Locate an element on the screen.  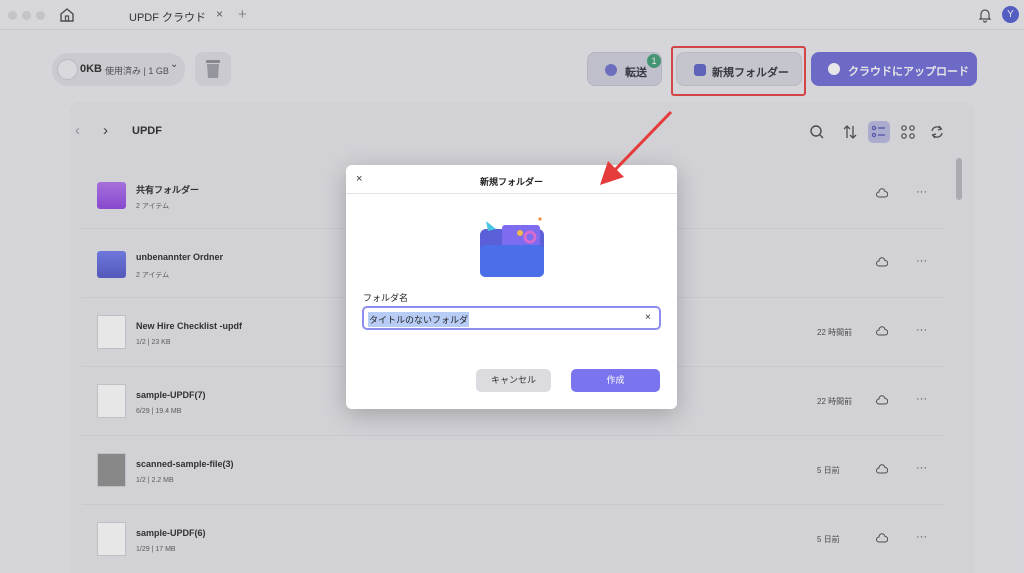
folder-illustration-icon is located at coordinates (512, 247).